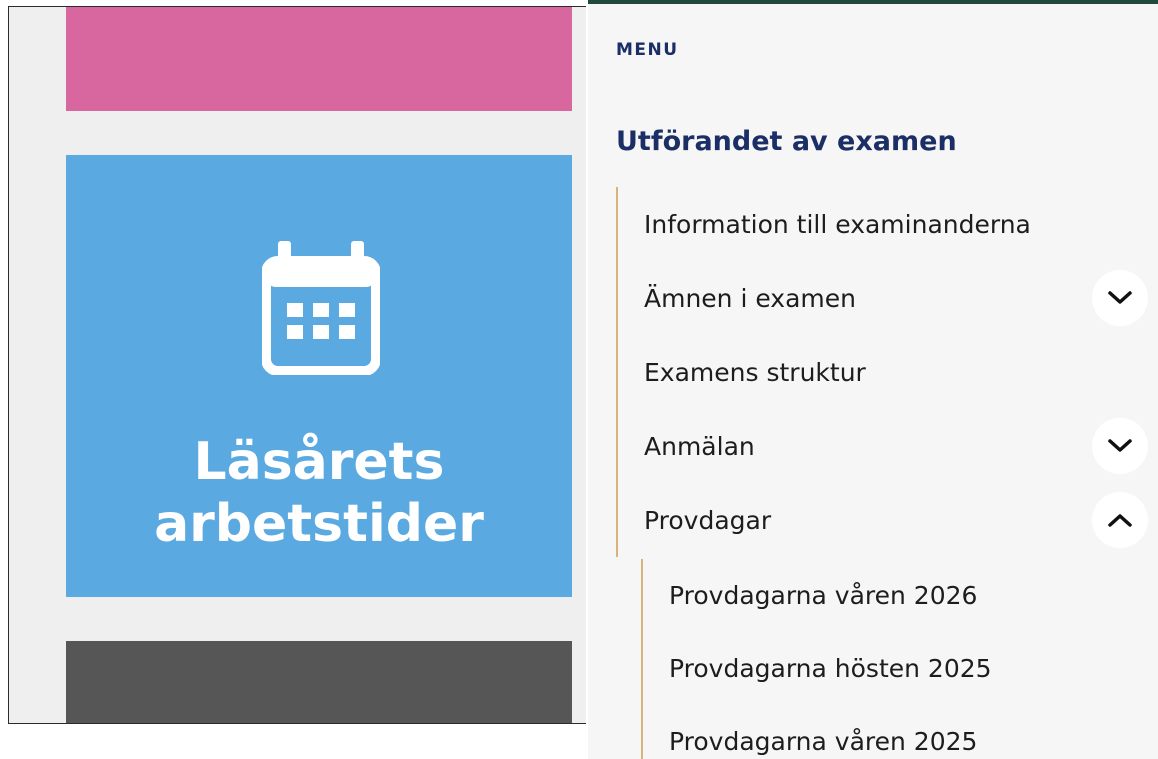 The width and height of the screenshot is (1158, 759). I want to click on menu-item-structure: Examens struktur, so click(884, 372).